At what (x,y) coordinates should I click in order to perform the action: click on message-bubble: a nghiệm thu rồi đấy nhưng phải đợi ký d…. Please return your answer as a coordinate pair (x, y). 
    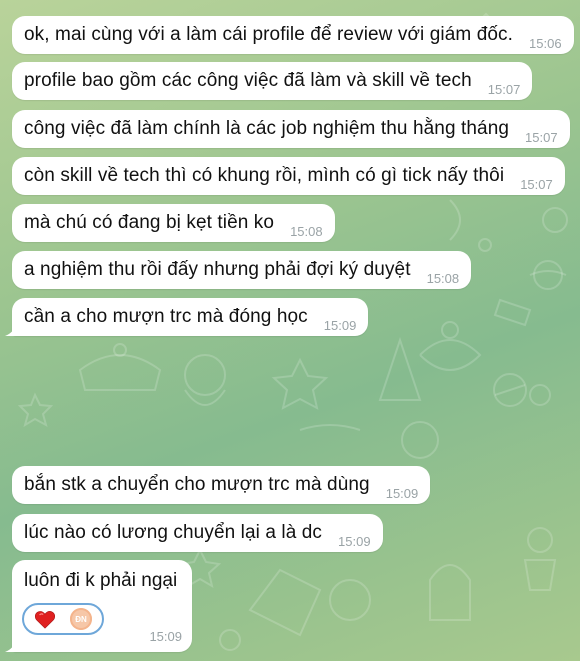
    Looking at the image, I should click on (242, 270).